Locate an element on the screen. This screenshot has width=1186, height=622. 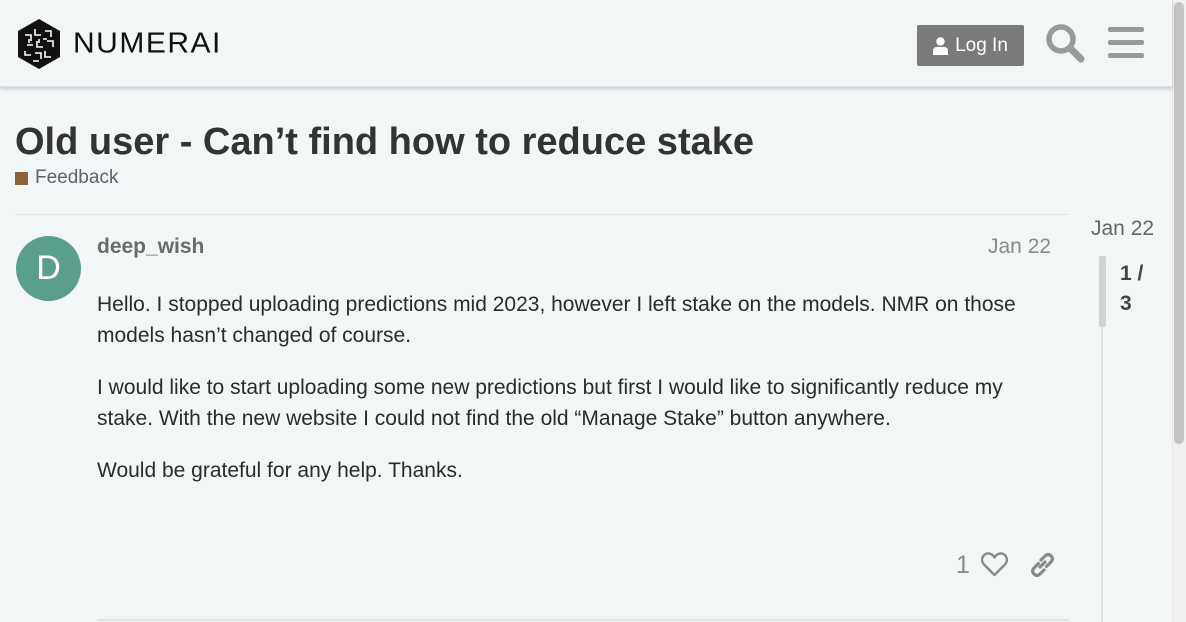
post-username: deep_wish is located at coordinates (150, 247).